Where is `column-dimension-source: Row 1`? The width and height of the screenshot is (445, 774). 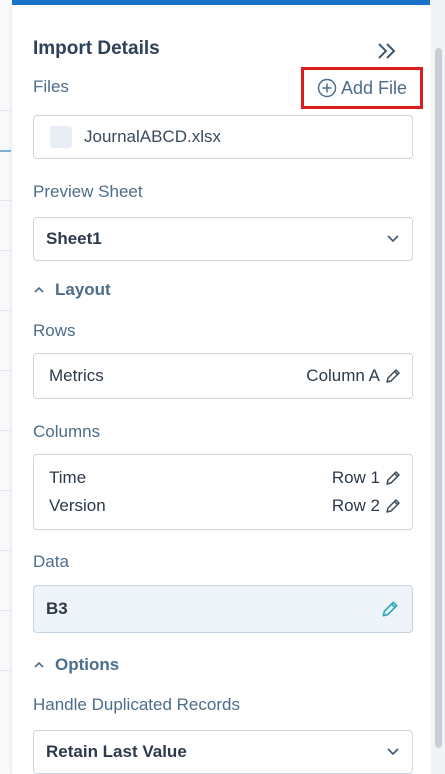
column-dimension-source: Row 1 is located at coordinates (355, 477).